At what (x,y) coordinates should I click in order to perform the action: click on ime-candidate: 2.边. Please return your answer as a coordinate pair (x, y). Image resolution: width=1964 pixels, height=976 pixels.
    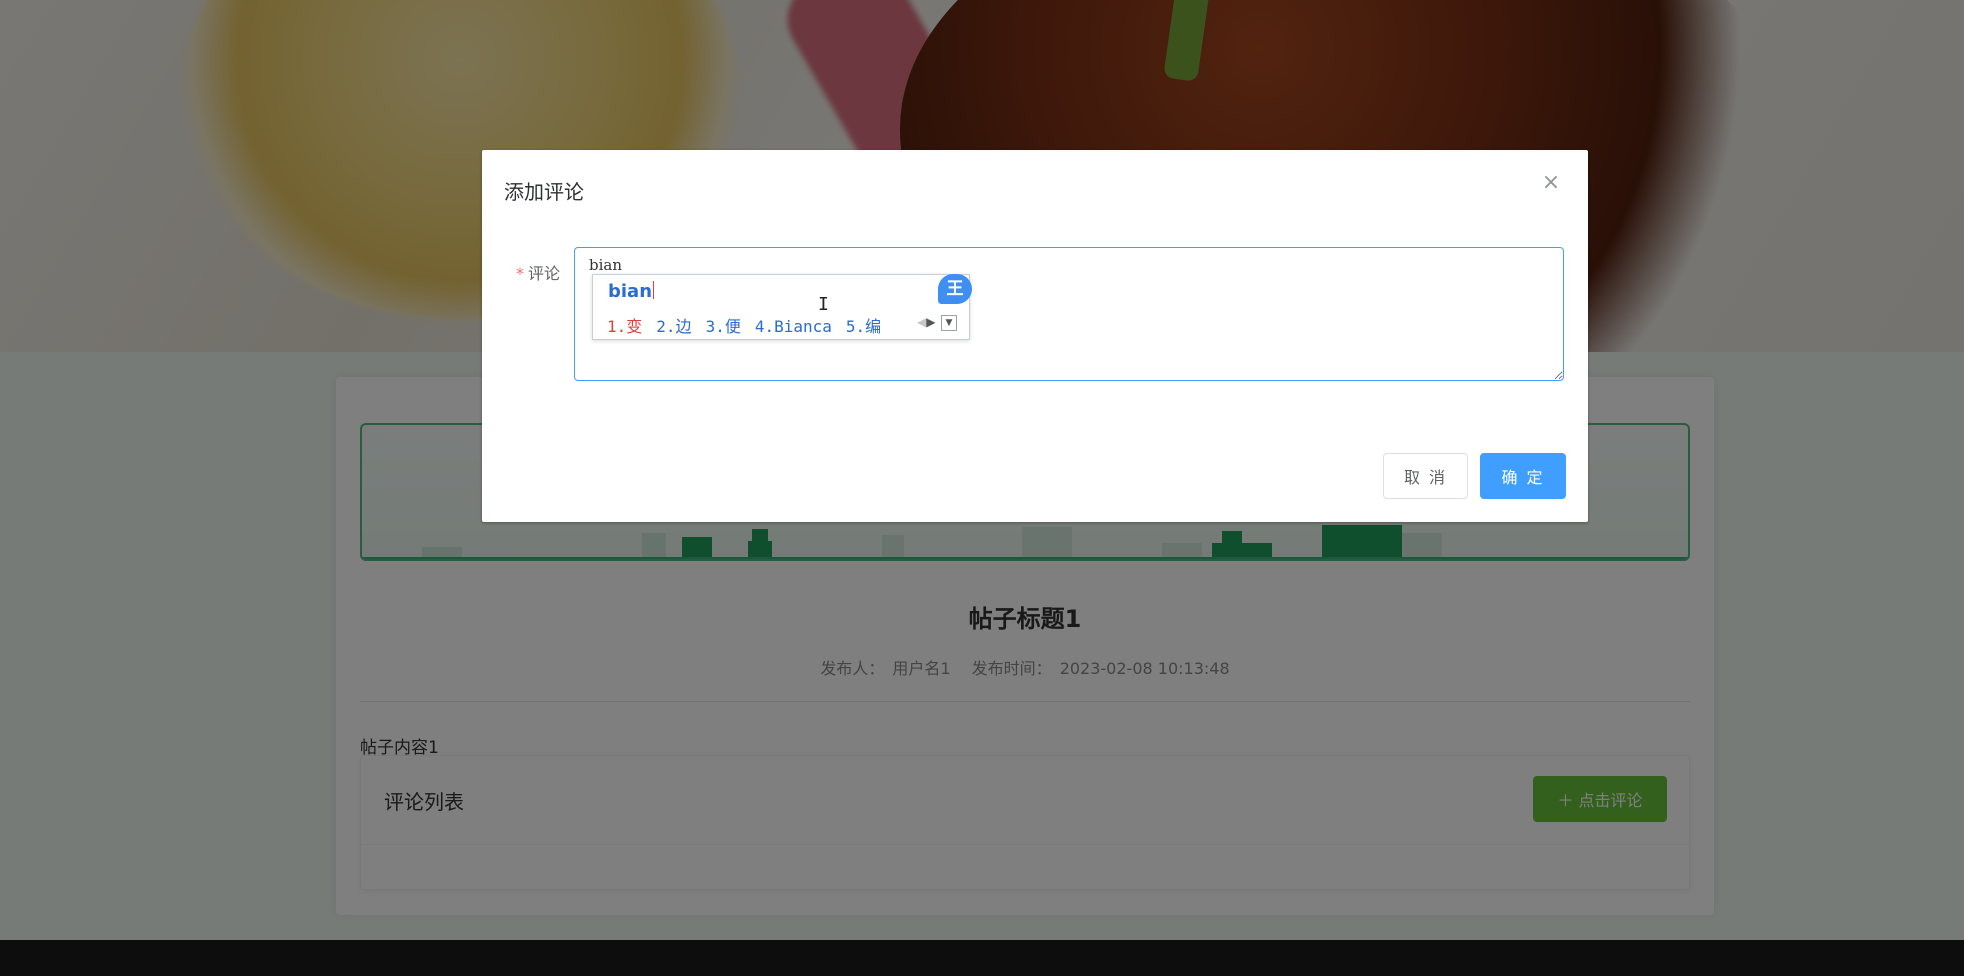
    Looking at the image, I should click on (673, 326).